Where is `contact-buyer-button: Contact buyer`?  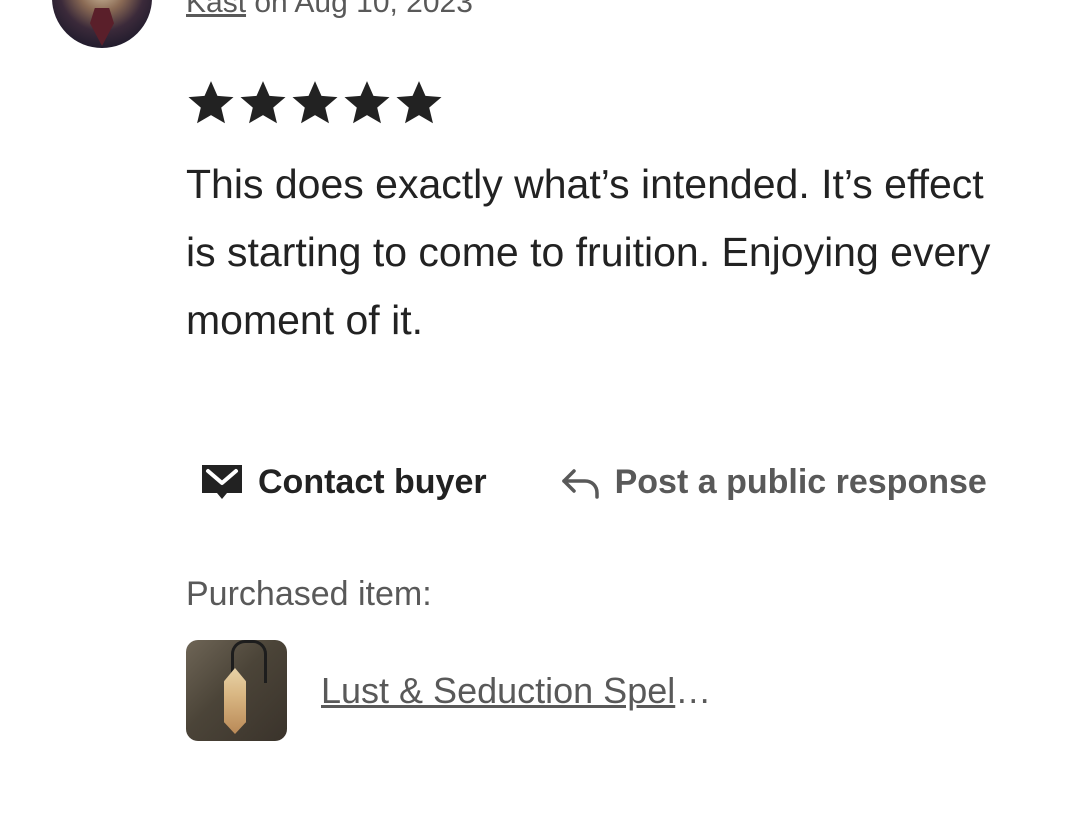
contact-buyer-button: Contact buyer is located at coordinates (343, 482).